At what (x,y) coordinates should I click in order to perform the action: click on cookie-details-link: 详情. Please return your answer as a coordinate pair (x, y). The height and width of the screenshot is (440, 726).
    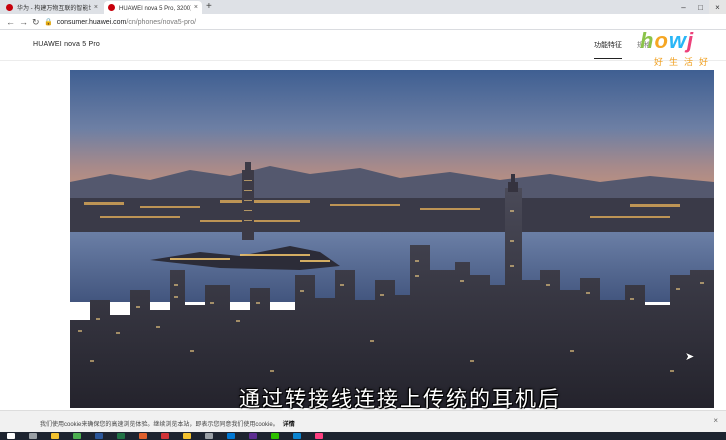
    Looking at the image, I should click on (289, 425).